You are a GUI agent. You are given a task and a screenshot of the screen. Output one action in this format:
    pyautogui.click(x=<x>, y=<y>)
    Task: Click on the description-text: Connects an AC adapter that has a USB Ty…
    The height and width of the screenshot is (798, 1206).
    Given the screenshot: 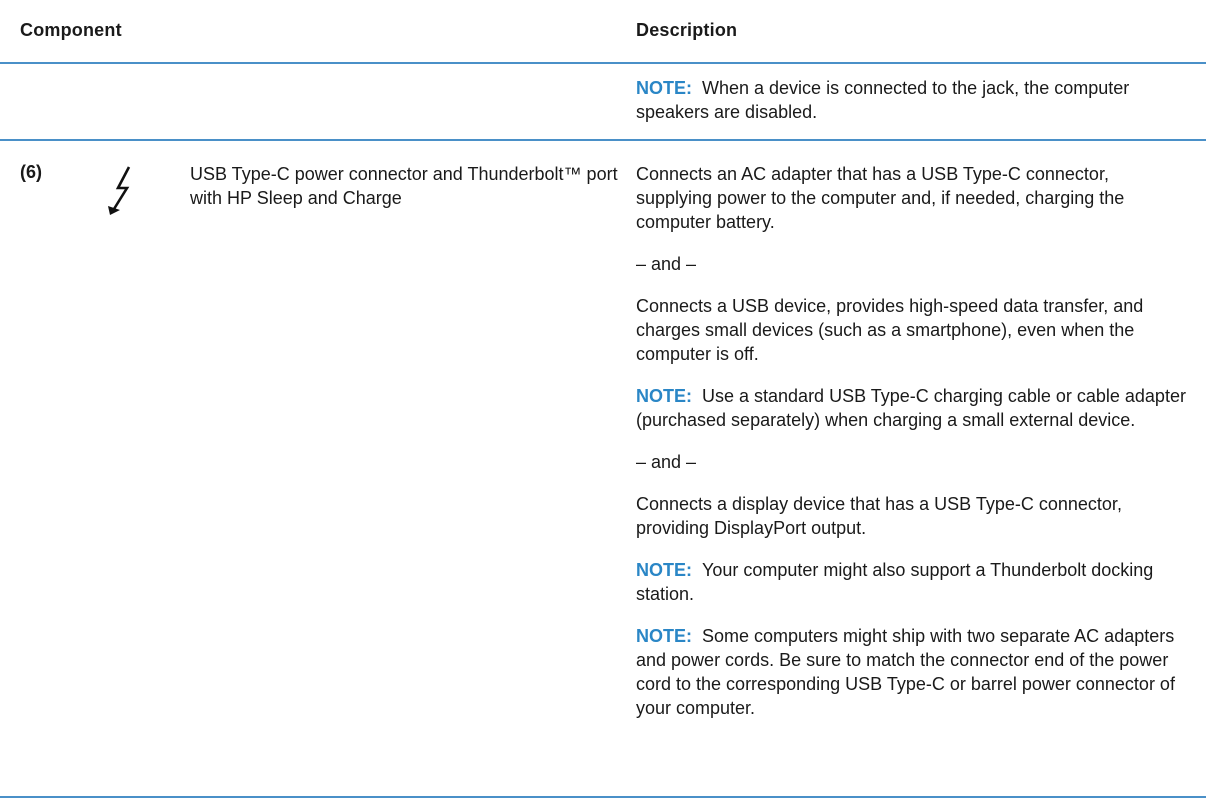 What is the action you would take?
    pyautogui.click(x=880, y=198)
    